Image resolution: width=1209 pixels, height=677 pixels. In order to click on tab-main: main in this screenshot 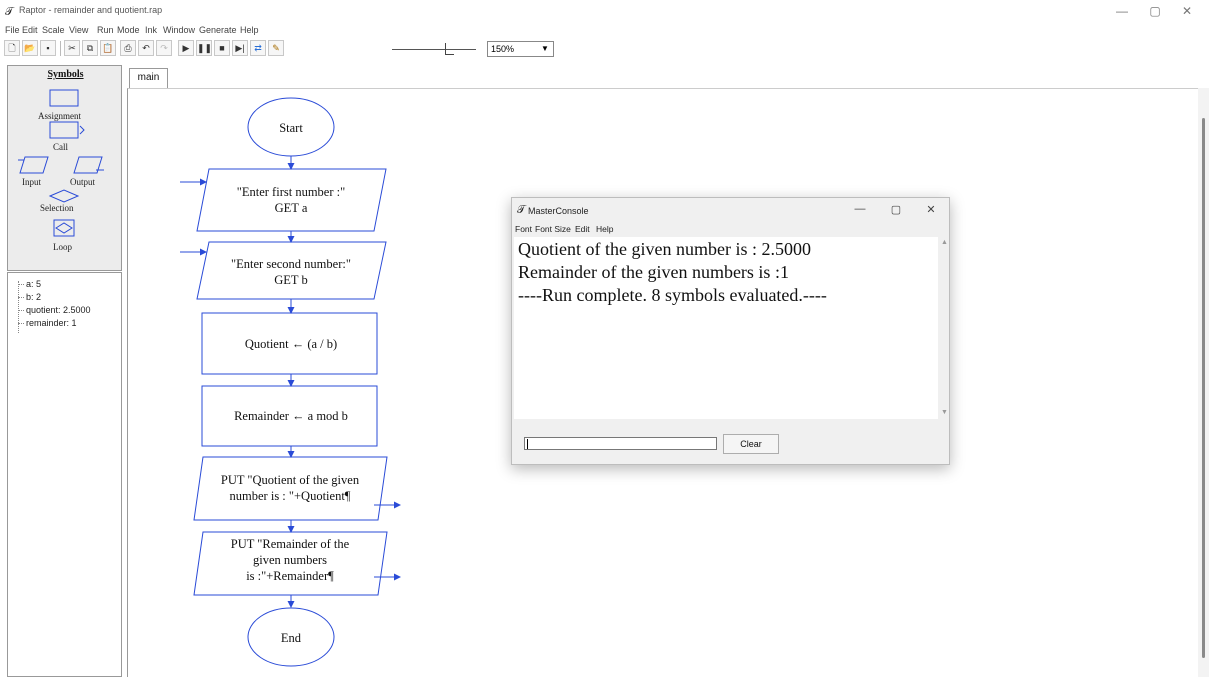, I will do `click(148, 78)`.